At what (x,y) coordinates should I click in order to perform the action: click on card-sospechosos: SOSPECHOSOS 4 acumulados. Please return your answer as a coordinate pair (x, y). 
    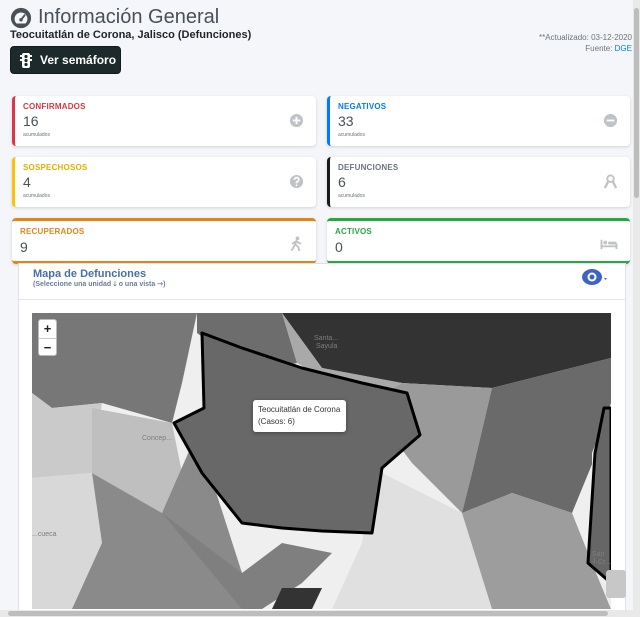
    Looking at the image, I should click on (164, 182).